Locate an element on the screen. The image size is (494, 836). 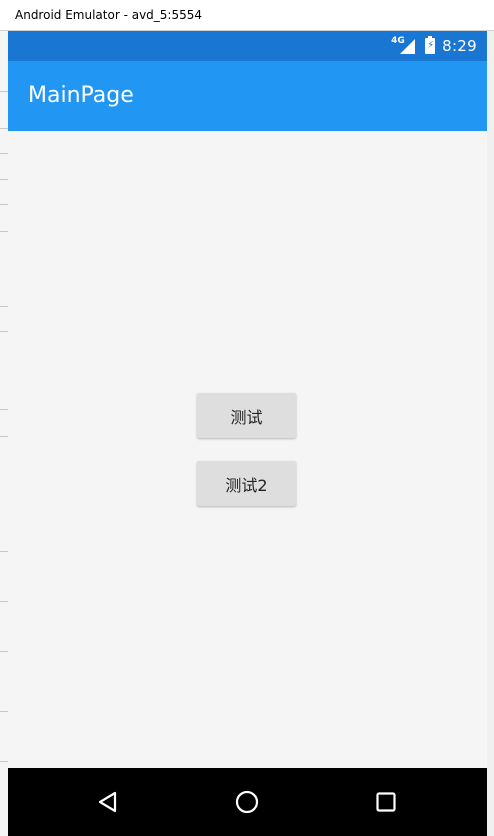
background-right-edge is located at coordinates (490, 433).